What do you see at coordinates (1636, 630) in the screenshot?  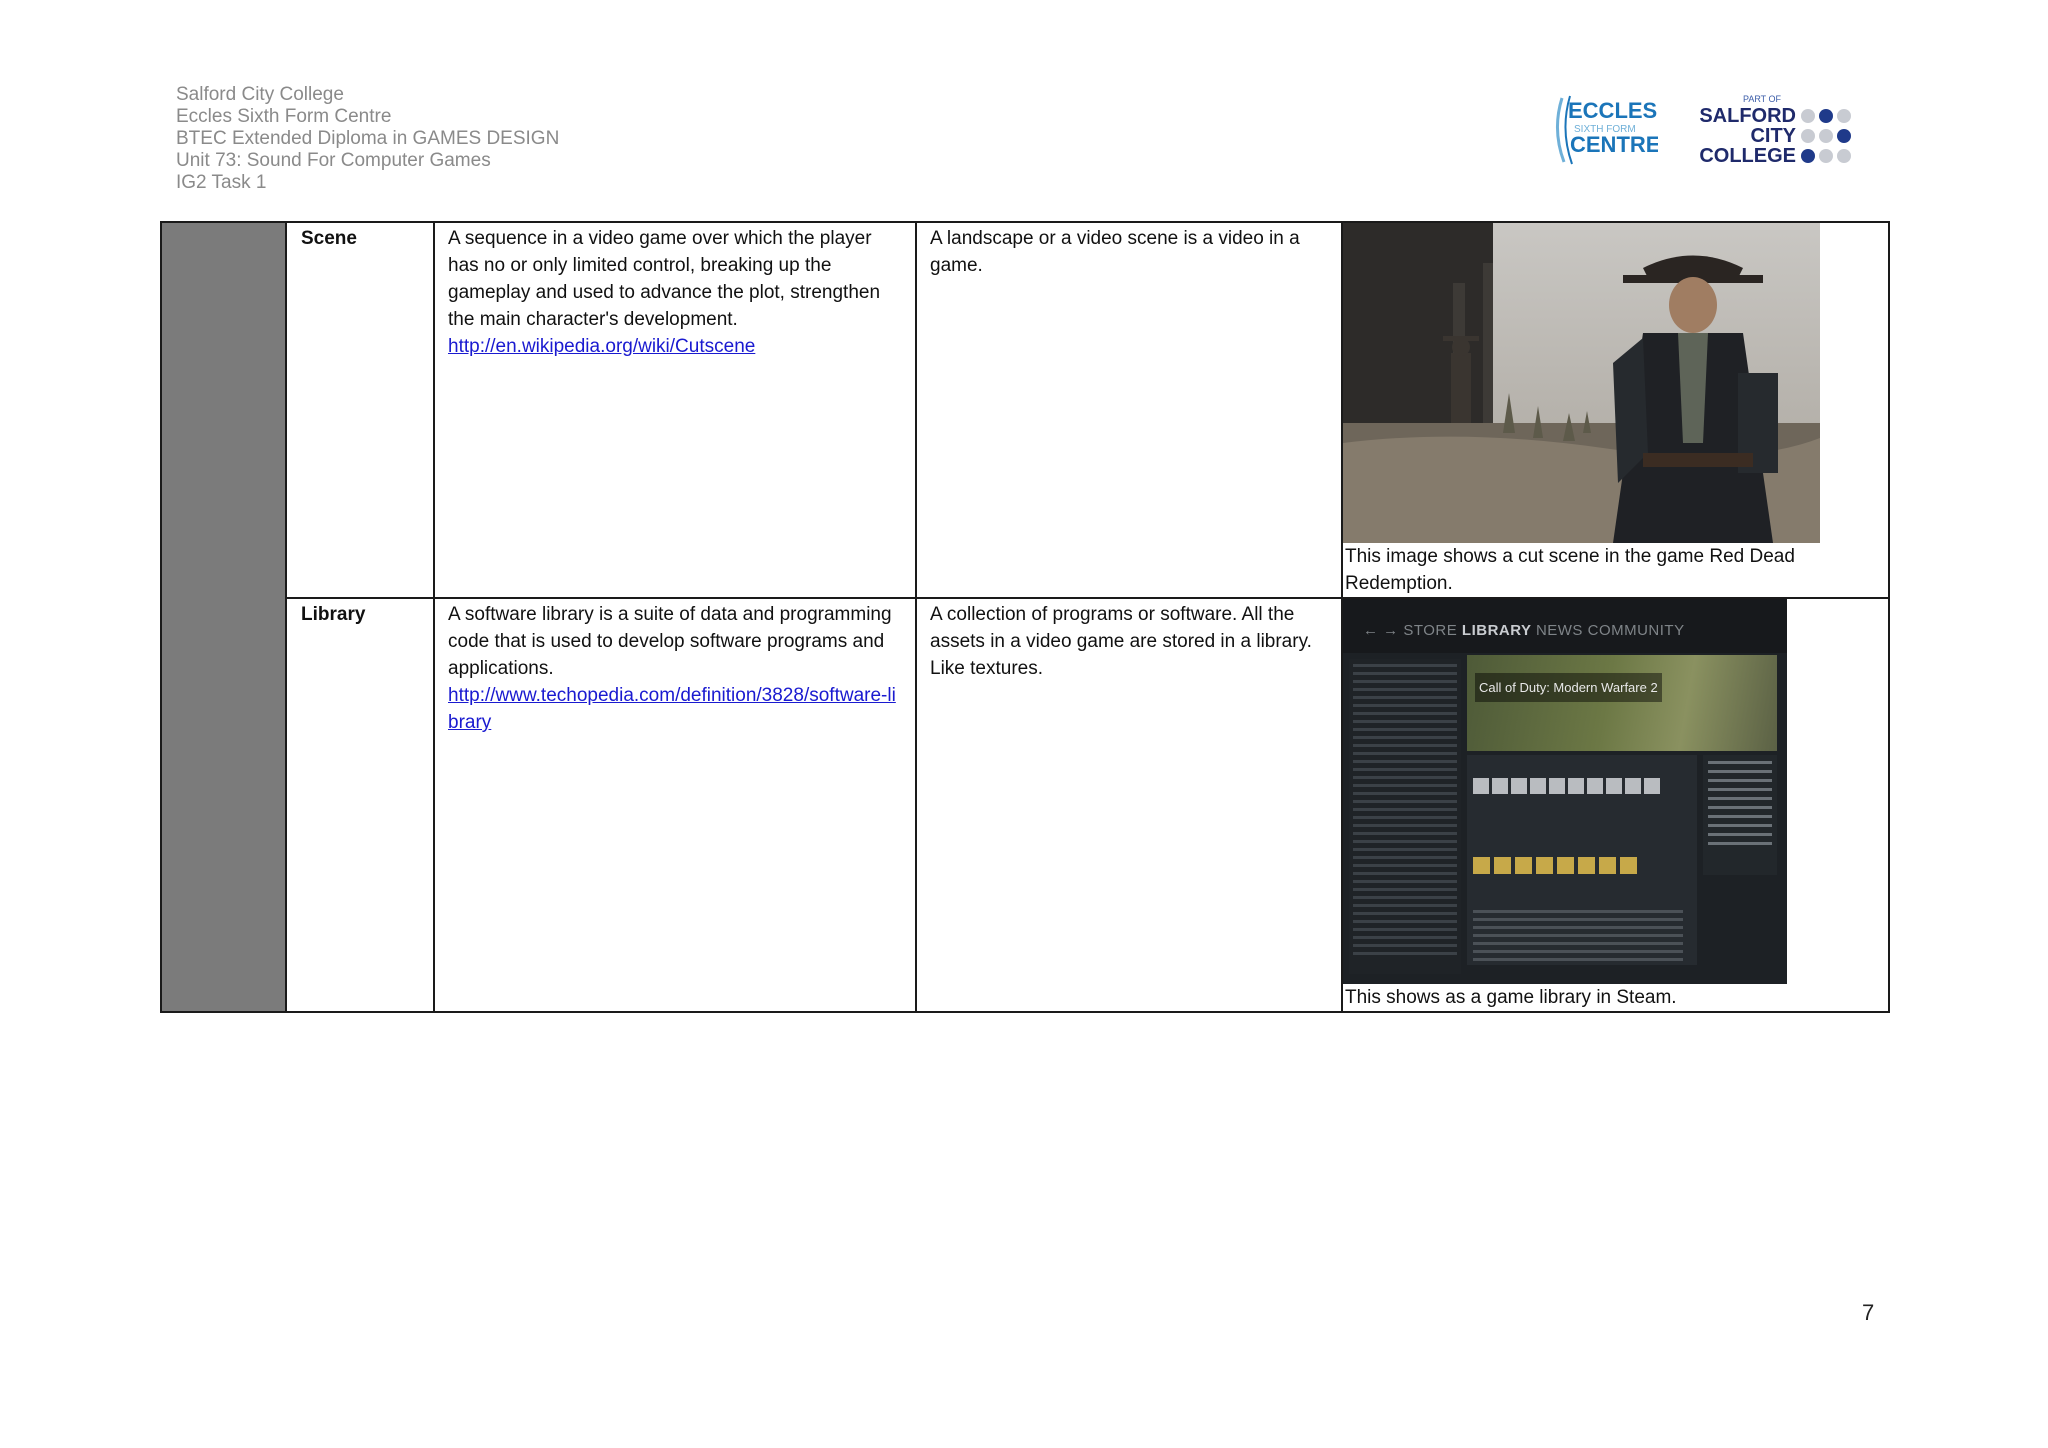 I see `steam-nav-community: COMMUNITY` at bounding box center [1636, 630].